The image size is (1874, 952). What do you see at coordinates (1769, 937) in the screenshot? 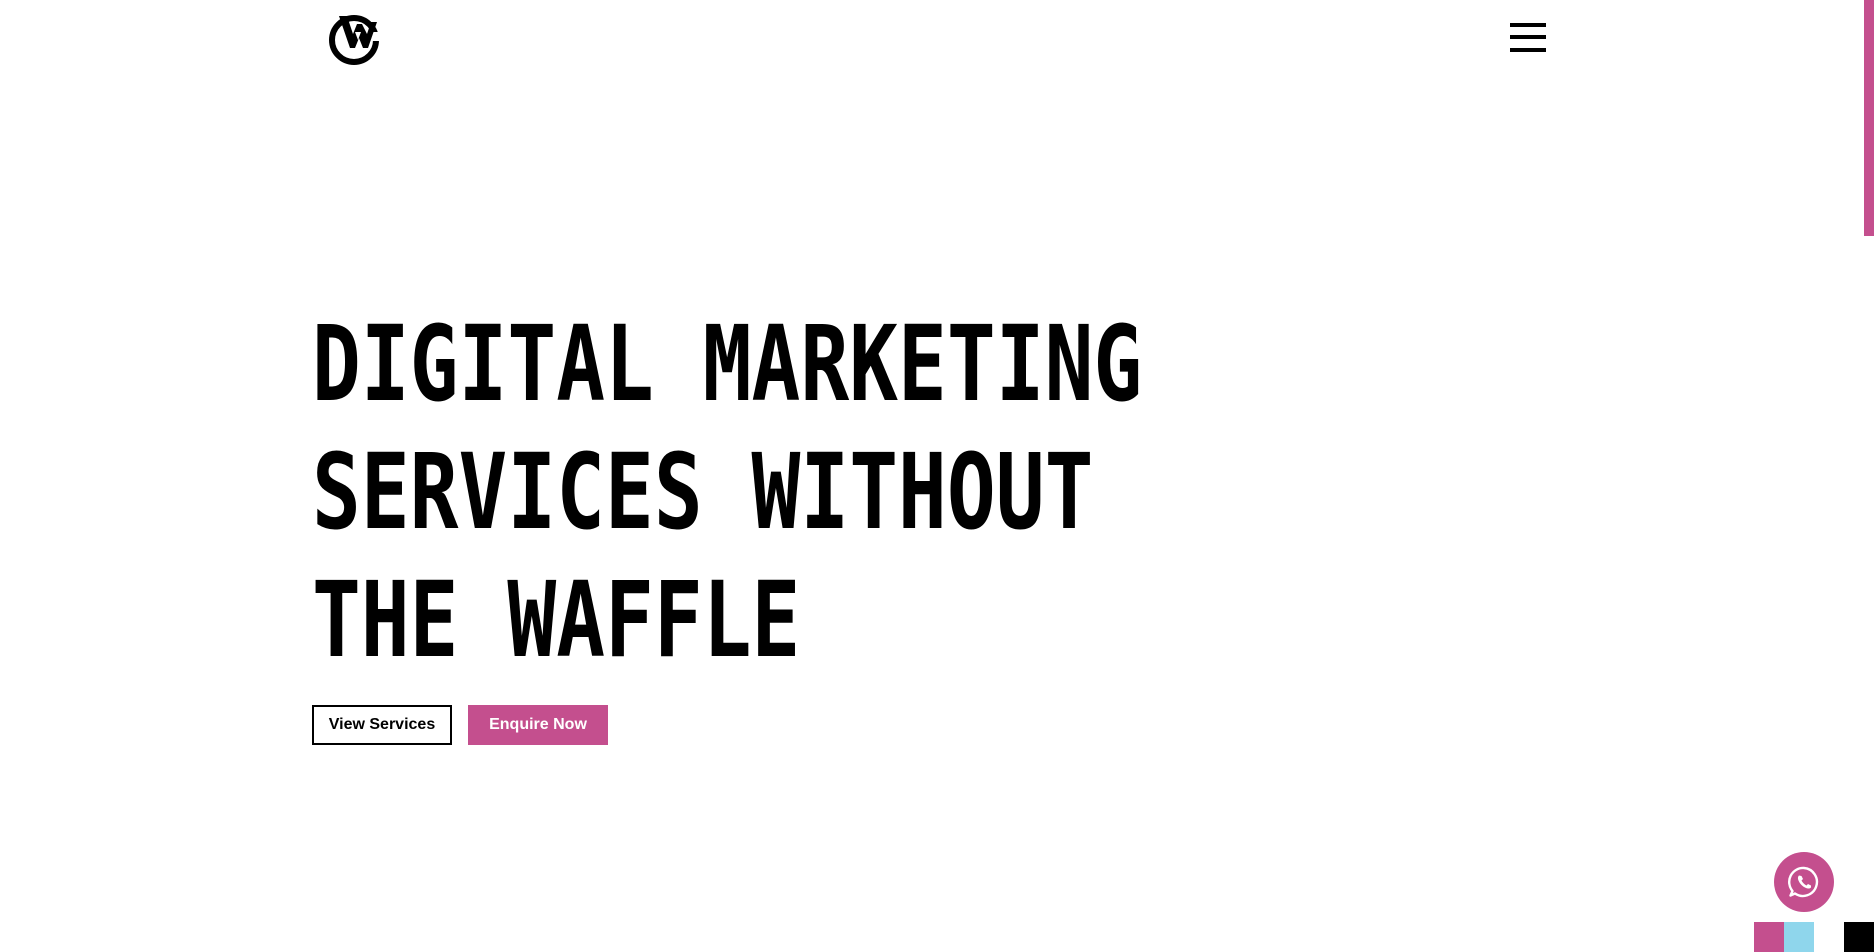
I see `swatch-pink` at bounding box center [1769, 937].